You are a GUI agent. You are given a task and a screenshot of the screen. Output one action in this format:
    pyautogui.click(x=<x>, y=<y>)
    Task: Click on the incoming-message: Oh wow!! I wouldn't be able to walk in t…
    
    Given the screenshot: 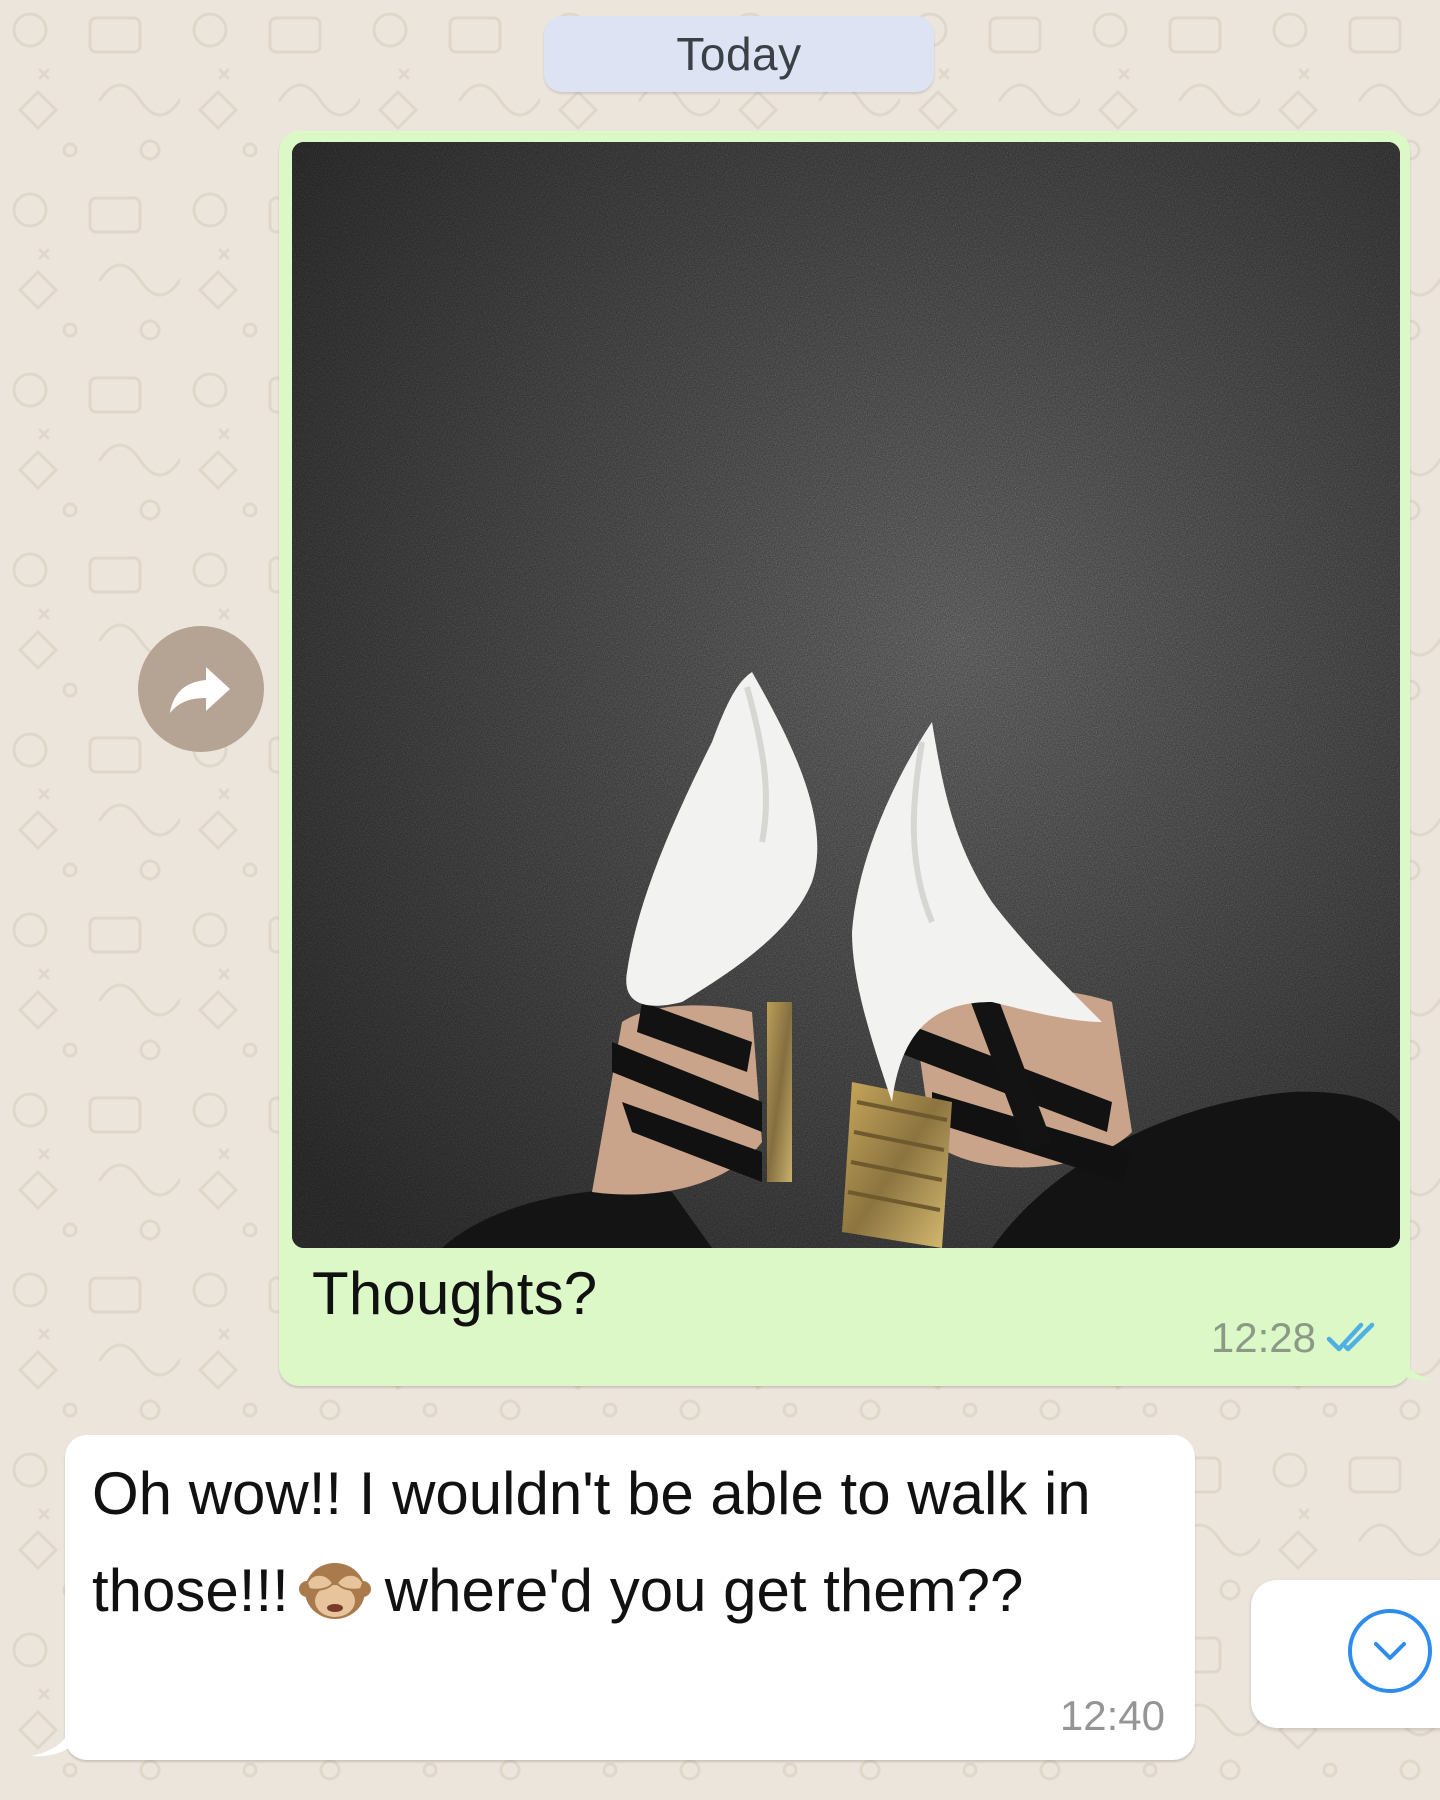 What is the action you would take?
    pyautogui.click(x=613, y=1597)
    